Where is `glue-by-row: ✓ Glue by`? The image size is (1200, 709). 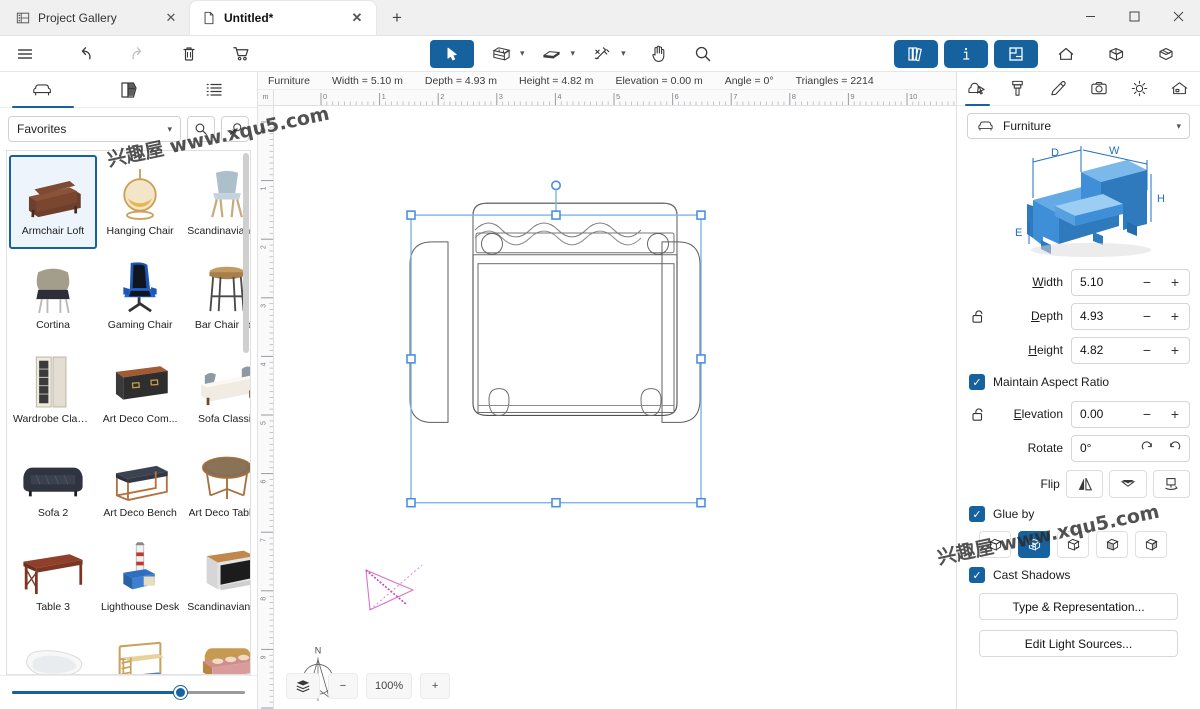 glue-by-row: ✓ Glue by is located at coordinates (1078, 514).